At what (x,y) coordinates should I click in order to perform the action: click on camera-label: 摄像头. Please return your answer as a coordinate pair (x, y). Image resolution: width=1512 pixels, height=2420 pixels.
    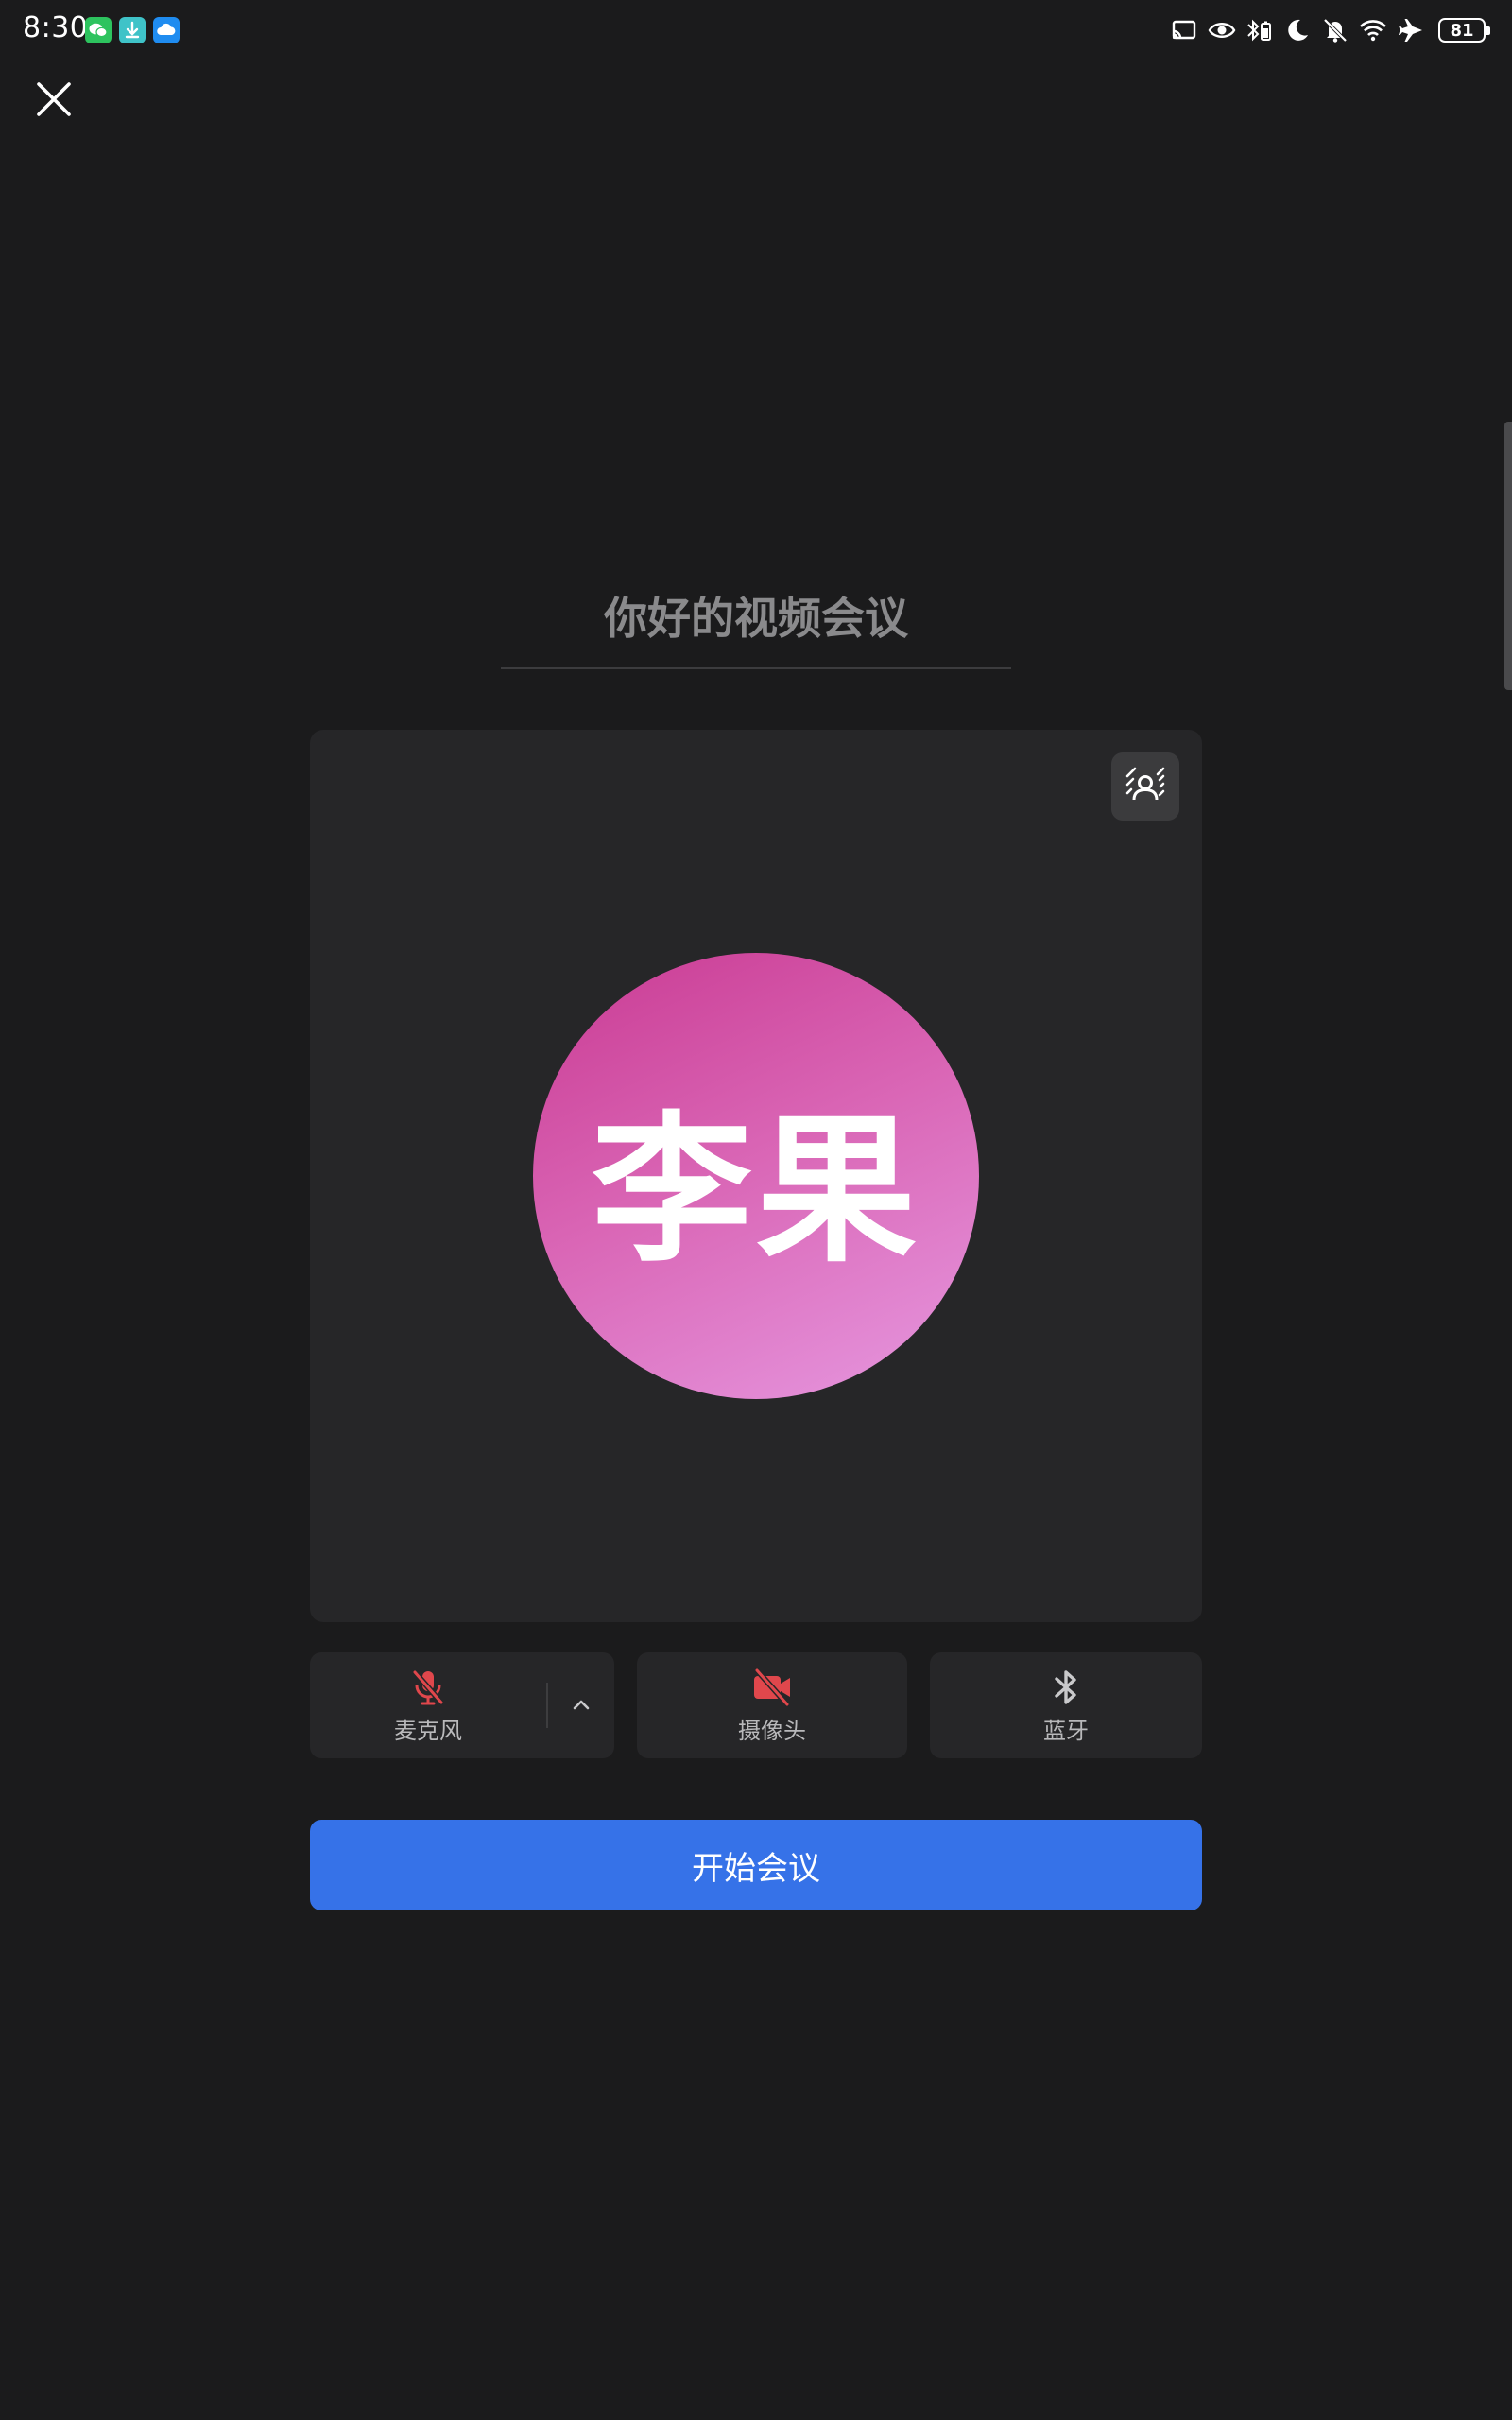
    Looking at the image, I should click on (772, 1730).